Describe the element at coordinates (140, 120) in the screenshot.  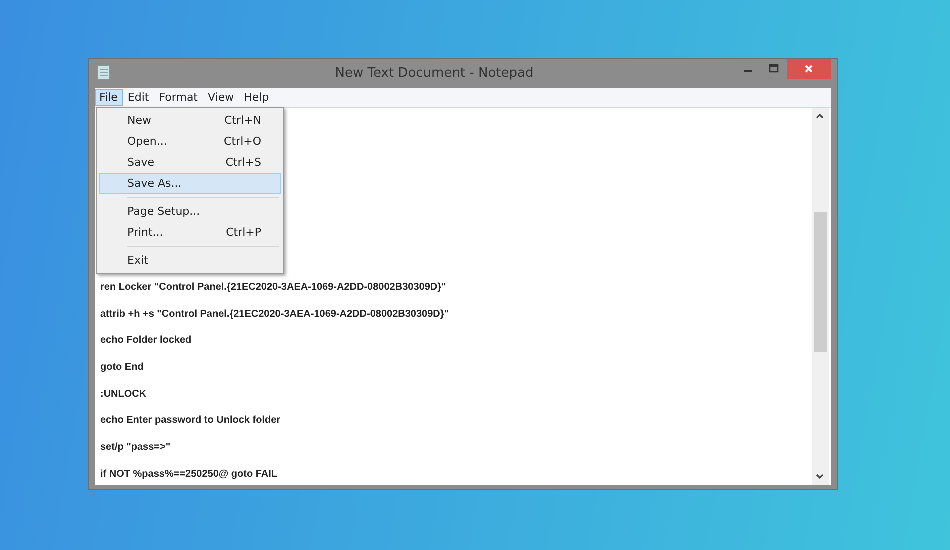
I see `menu-entry-label: New` at that location.